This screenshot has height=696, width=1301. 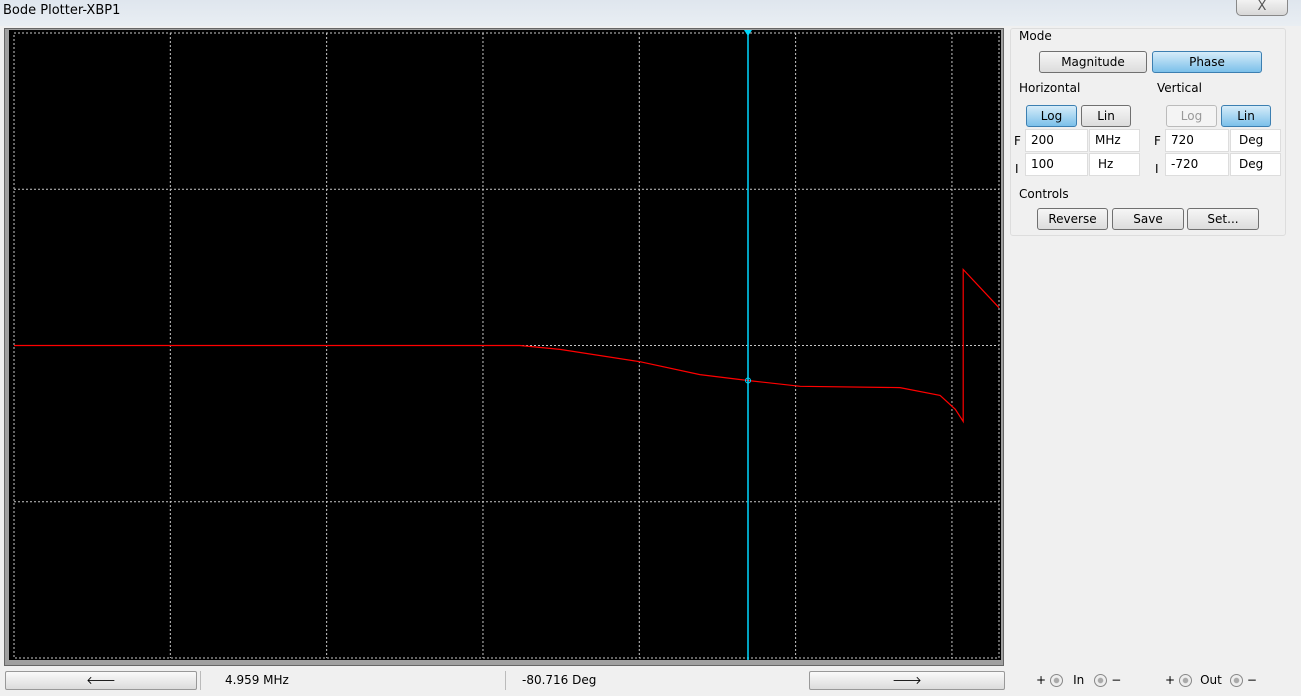 I want to click on out-label: Out, so click(x=1211, y=680).